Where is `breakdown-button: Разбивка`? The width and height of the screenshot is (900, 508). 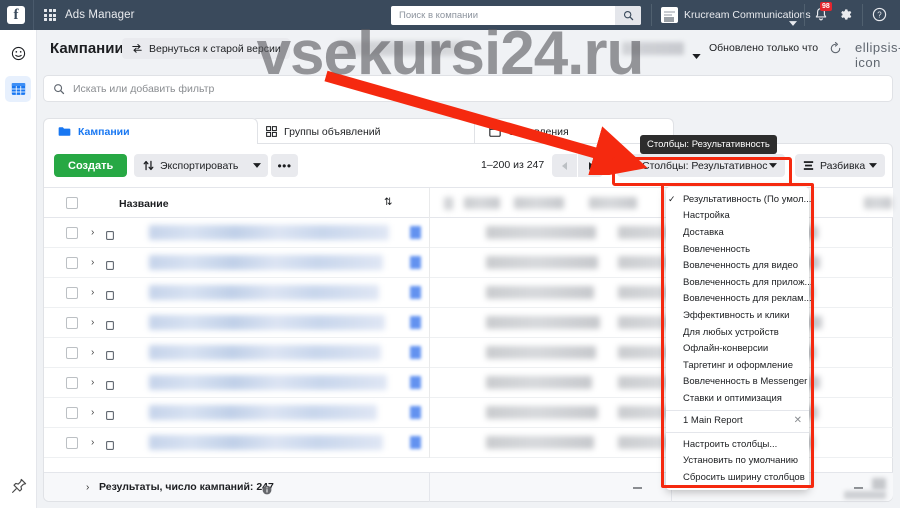
breakdown-button: Разбивка is located at coordinates (840, 165).